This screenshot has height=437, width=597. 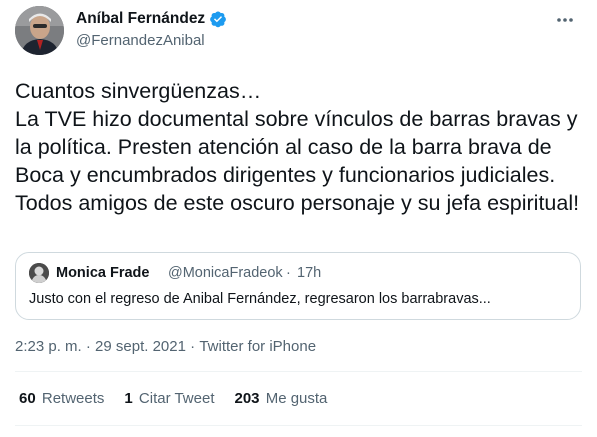 What do you see at coordinates (218, 19) in the screenshot?
I see `verified-badge-icon` at bounding box center [218, 19].